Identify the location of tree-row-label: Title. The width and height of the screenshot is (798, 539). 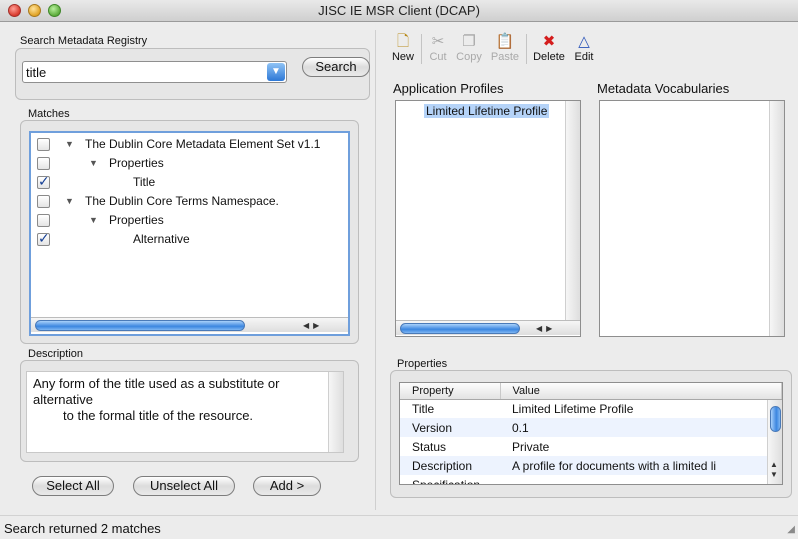
(144, 182).